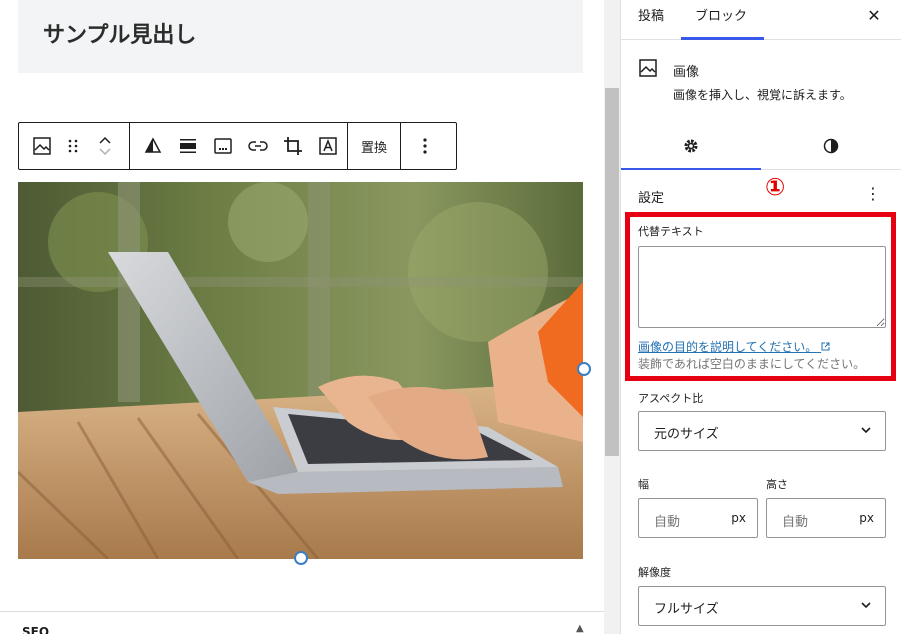 The width and height of the screenshot is (901, 634). I want to click on tab-styles, so click(831, 146).